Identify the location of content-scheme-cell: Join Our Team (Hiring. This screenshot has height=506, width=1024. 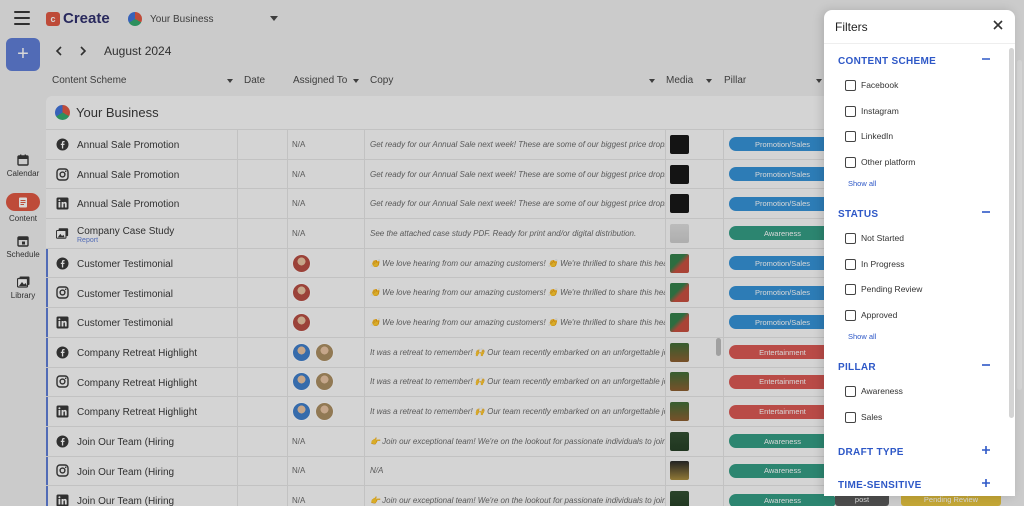
(142, 471).